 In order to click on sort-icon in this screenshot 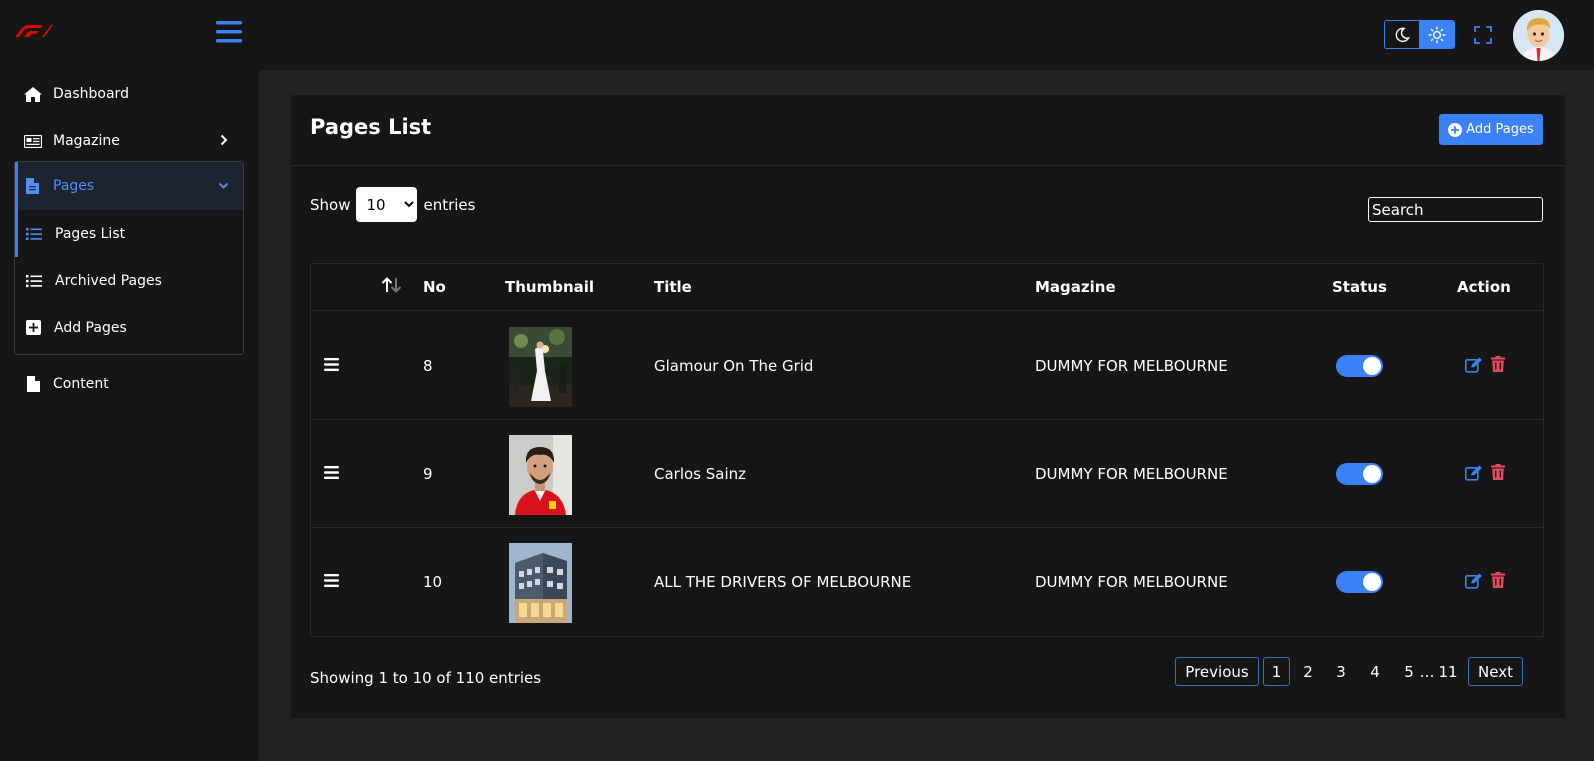, I will do `click(392, 285)`.